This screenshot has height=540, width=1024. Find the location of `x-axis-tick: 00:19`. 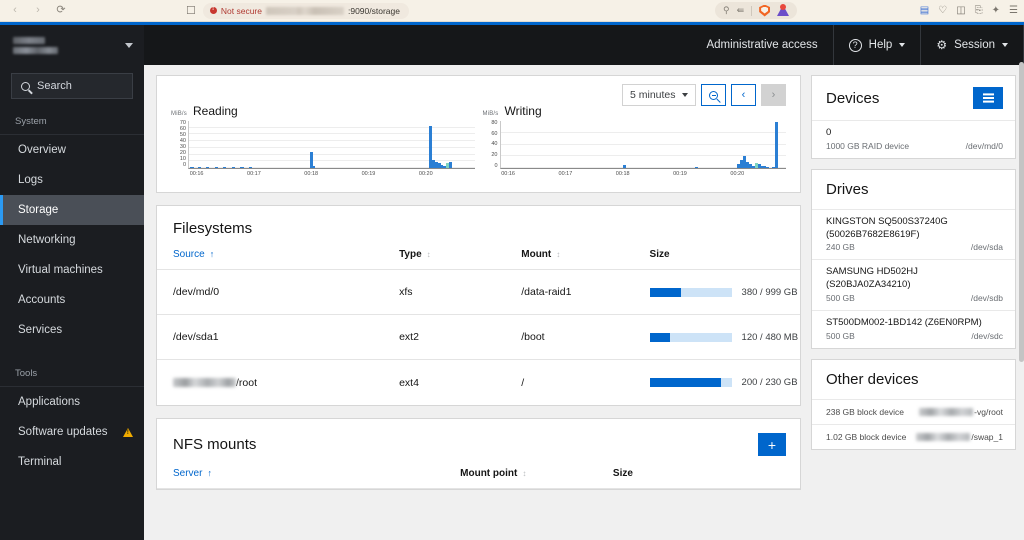

x-axis-tick: 00:19 is located at coordinates (368, 174).